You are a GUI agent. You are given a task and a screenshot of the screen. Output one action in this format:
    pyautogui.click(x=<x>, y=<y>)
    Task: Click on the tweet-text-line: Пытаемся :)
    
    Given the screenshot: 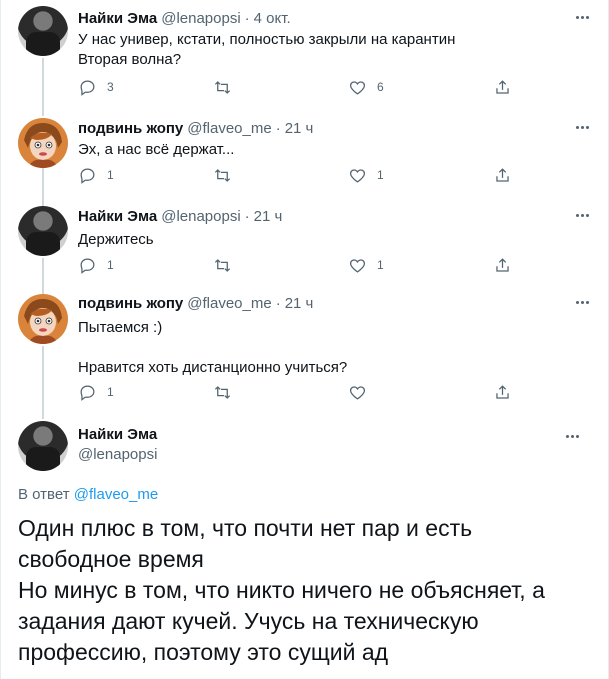 What is the action you would take?
    pyautogui.click(x=120, y=327)
    